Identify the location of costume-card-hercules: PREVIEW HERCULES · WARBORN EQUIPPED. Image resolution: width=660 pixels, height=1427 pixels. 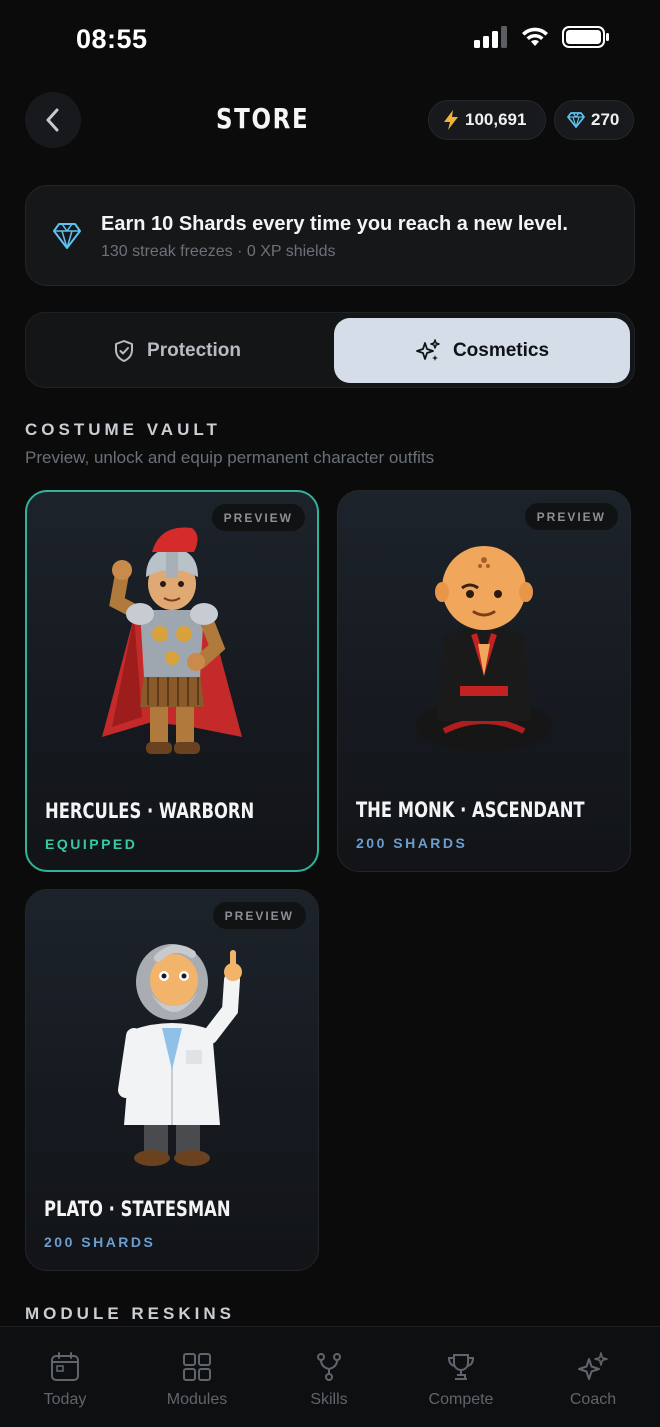
(172, 681).